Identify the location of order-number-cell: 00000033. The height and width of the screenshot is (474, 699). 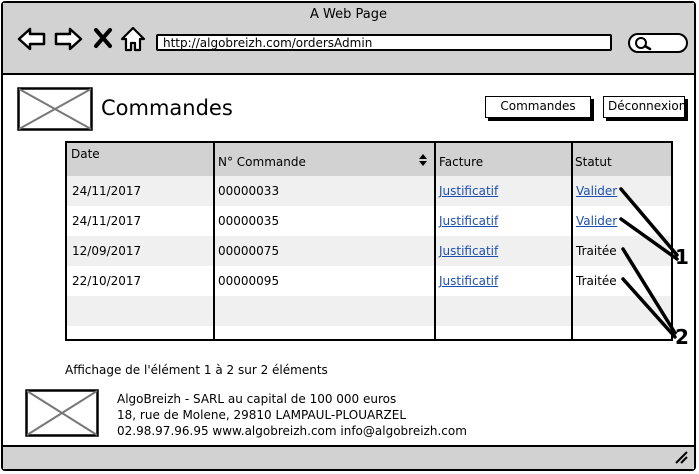
(249, 191).